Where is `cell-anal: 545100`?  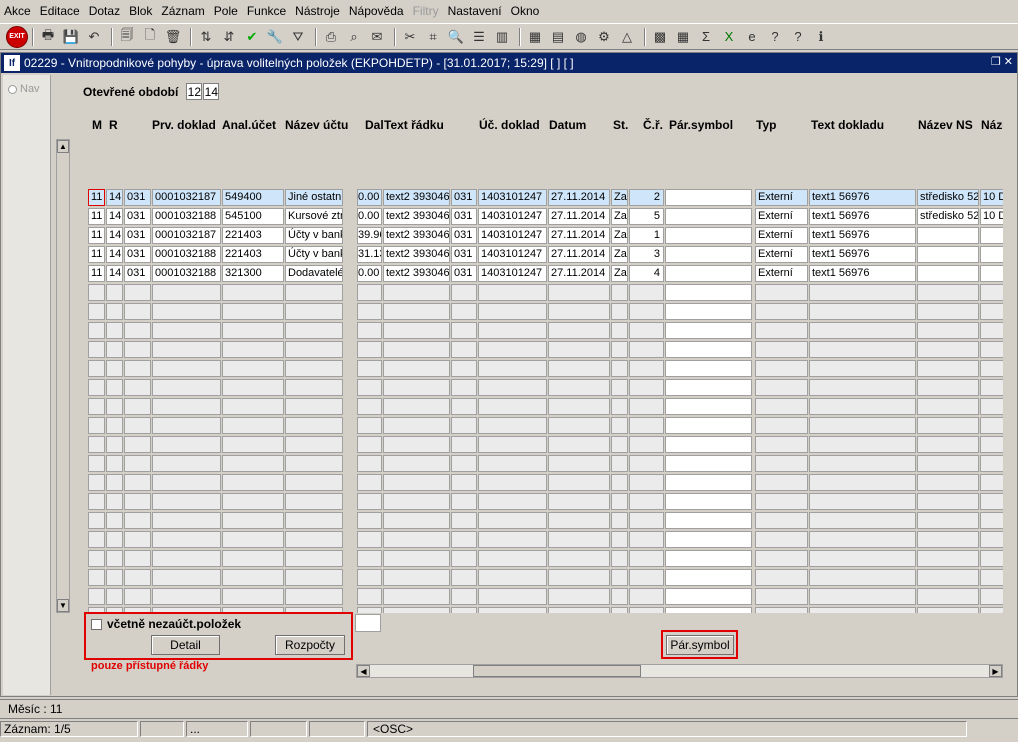
cell-anal: 545100 is located at coordinates (253, 216).